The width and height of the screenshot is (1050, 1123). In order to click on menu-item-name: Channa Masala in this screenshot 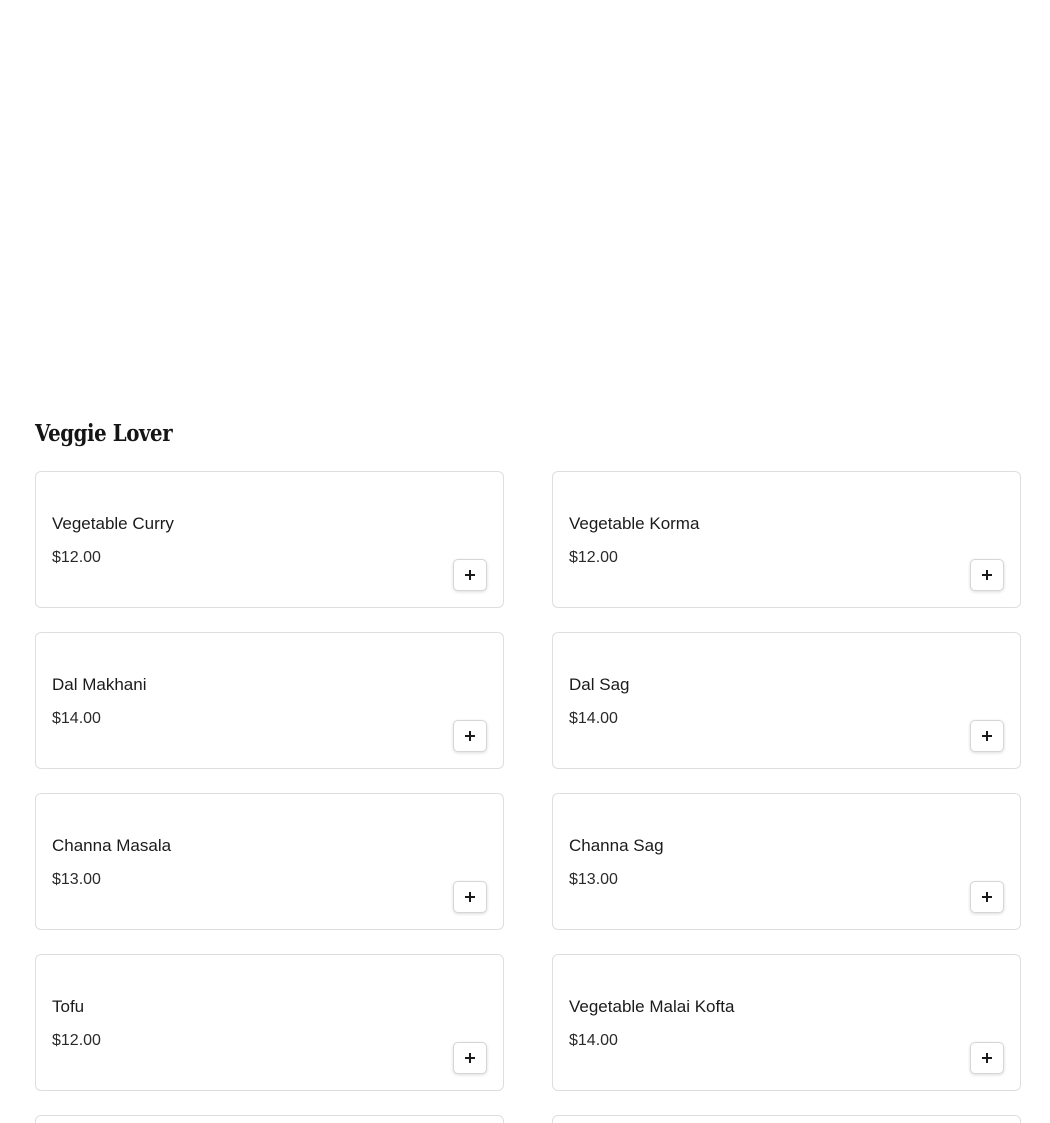, I will do `click(112, 845)`.